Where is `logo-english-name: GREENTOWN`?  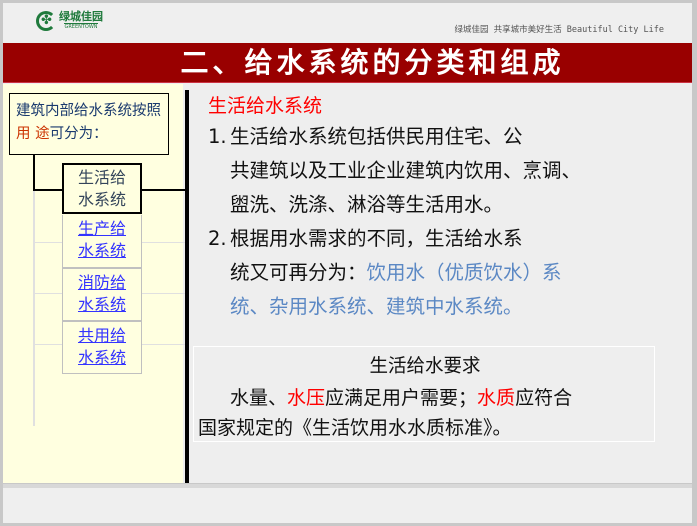
logo-english-name: GREENTOWN is located at coordinates (81, 26).